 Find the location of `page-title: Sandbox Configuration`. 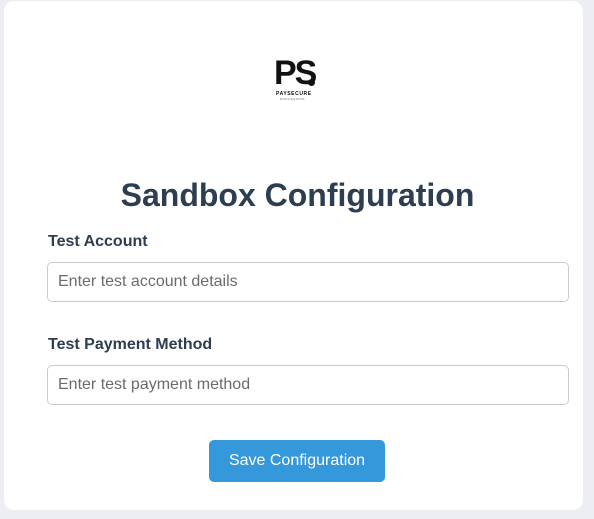

page-title: Sandbox Configuration is located at coordinates (297, 195).